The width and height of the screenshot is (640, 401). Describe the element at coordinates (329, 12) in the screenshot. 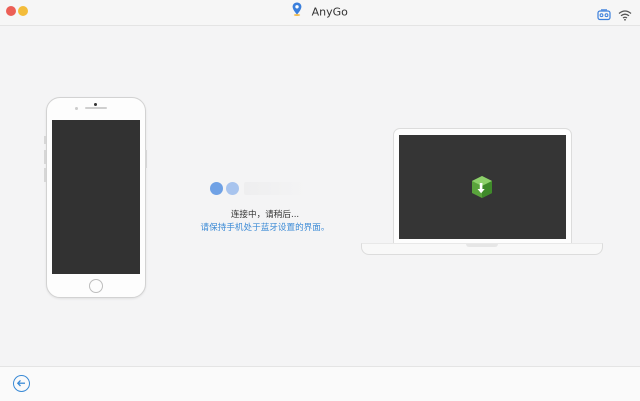

I see `app-name: AnyGo` at that location.